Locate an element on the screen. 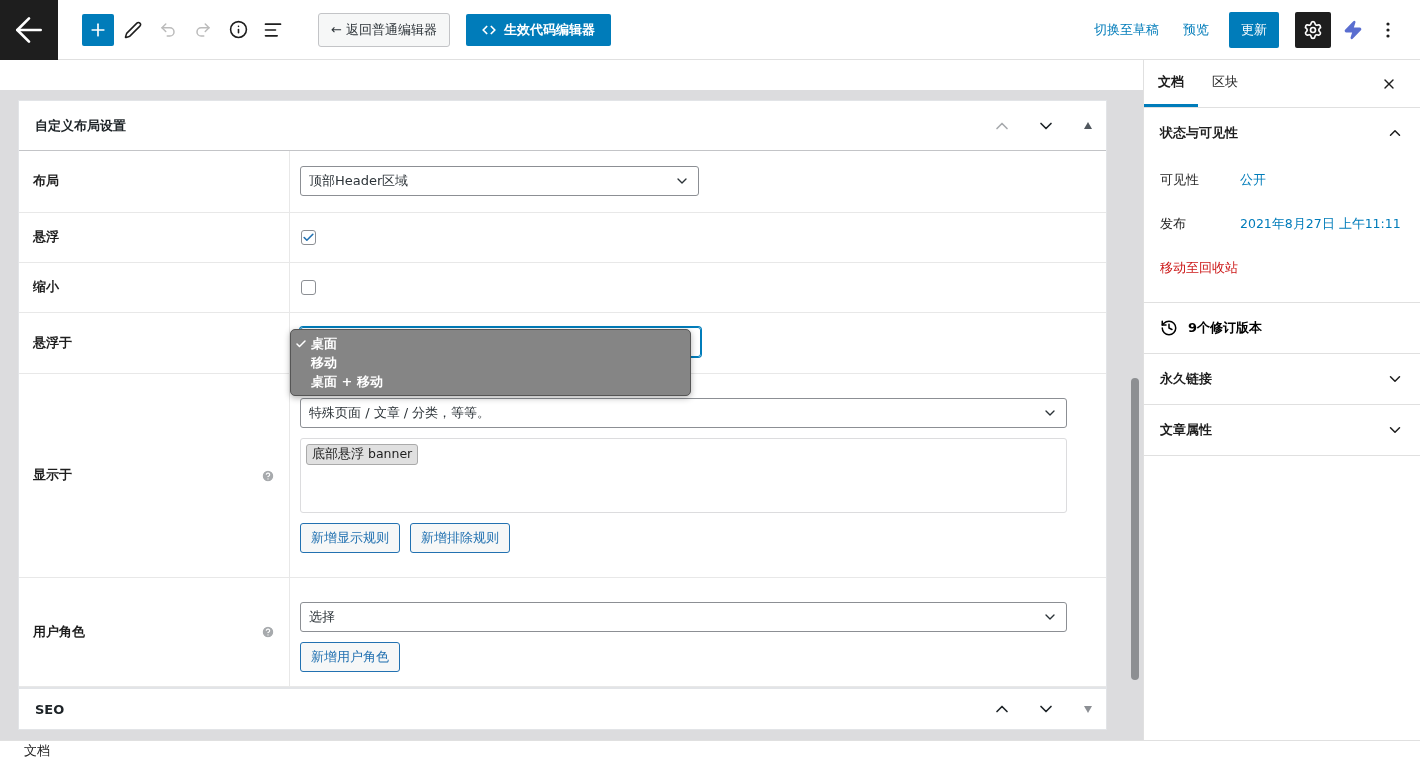 The width and height of the screenshot is (1420, 760). field-label: 显示于 is located at coordinates (53, 475).